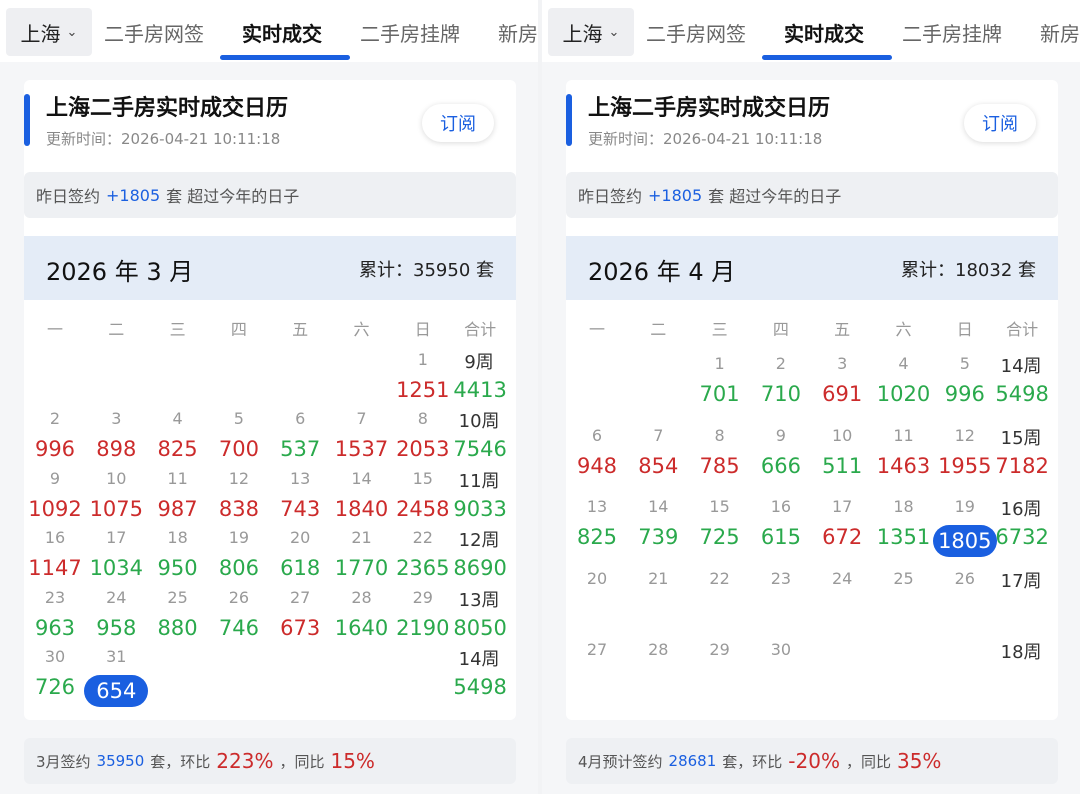  What do you see at coordinates (423, 628) in the screenshot?
I see `day-value: 2190` at bounding box center [423, 628].